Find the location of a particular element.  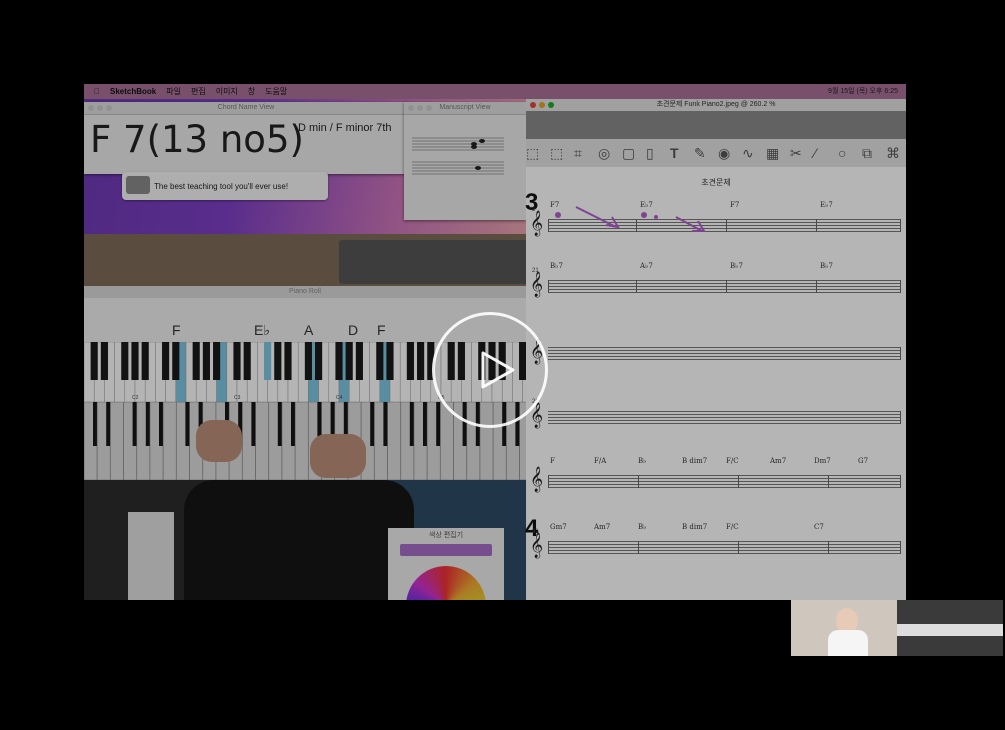

webcam-person-body is located at coordinates (848, 643).